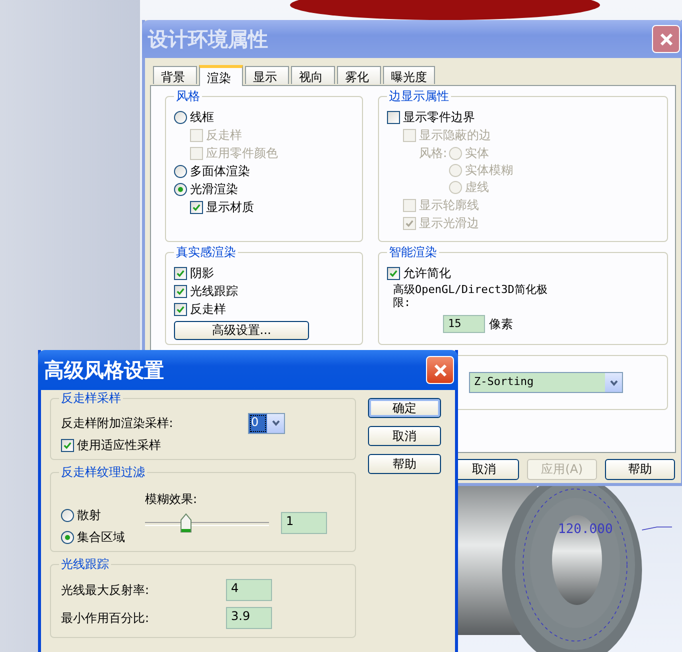  Describe the element at coordinates (214, 291) in the screenshot. I see `checkbox-label: 光线跟踪` at that location.